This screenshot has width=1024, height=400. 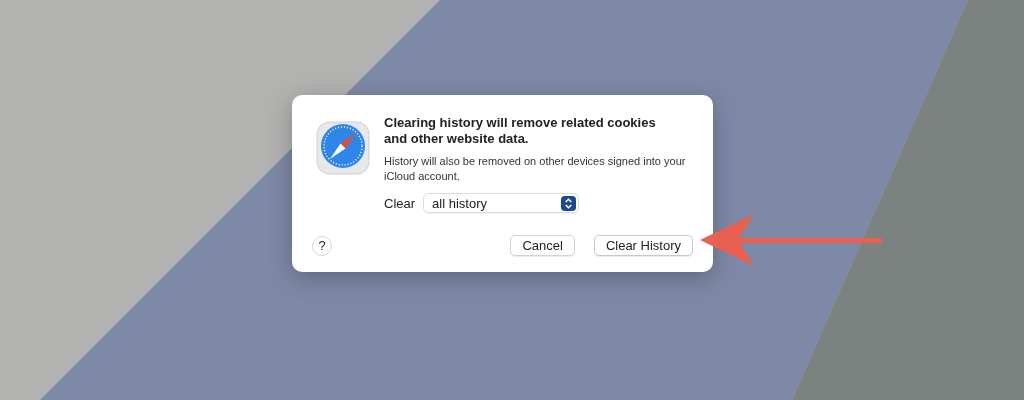 I want to click on clear-label: Clear, so click(x=400, y=203).